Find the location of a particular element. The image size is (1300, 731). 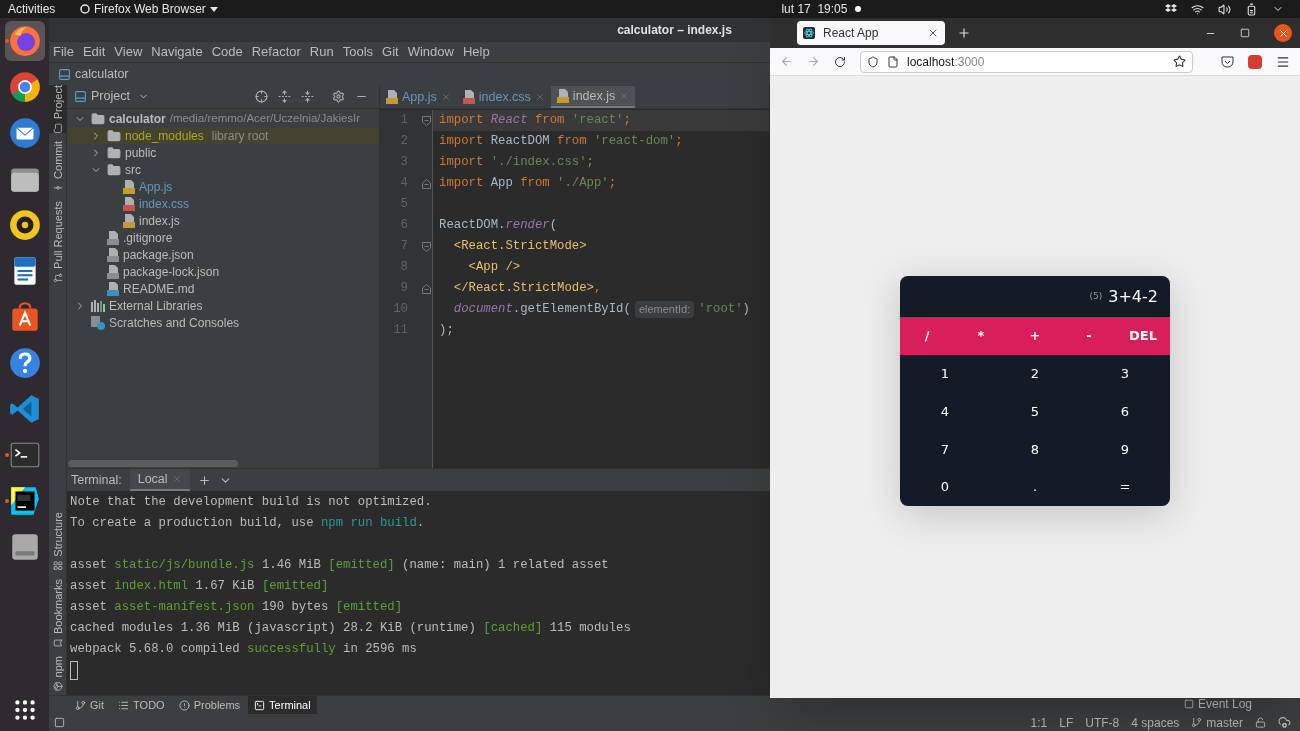

volume-icon is located at coordinates (1224, 9).